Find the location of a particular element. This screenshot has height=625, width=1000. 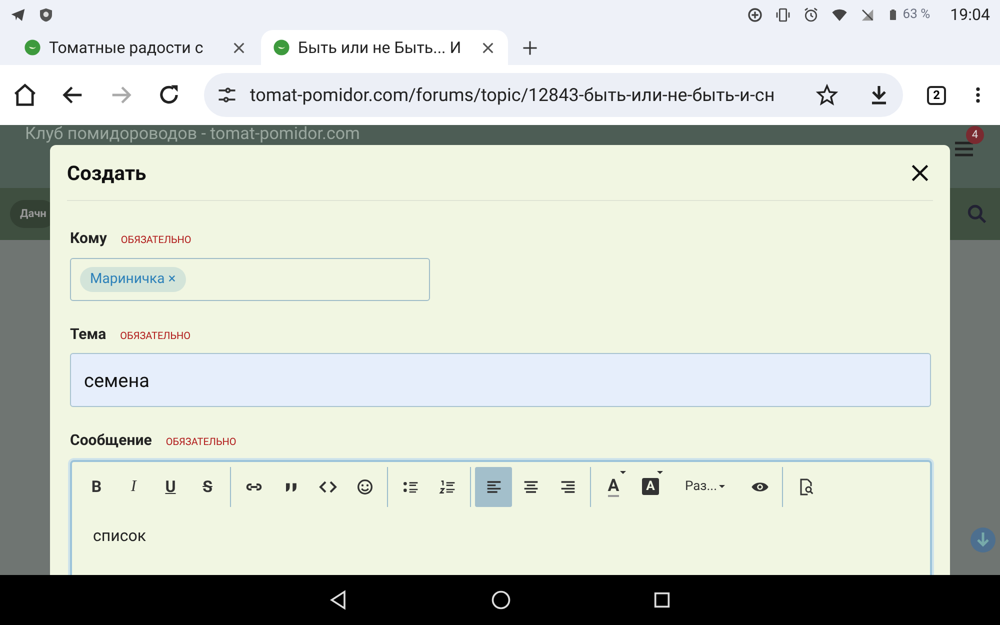

home-icon is located at coordinates (25, 95).